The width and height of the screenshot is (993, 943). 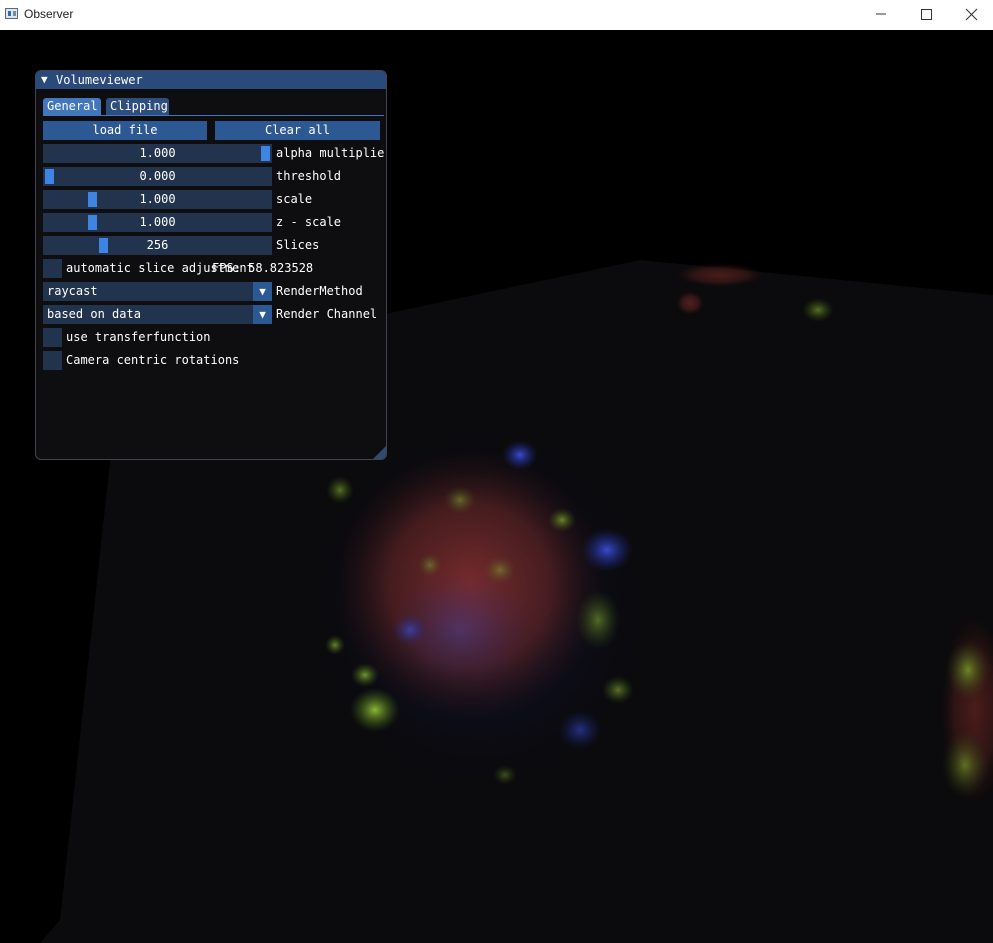 What do you see at coordinates (319, 291) in the screenshot?
I see `render-method-label: RenderMethod` at bounding box center [319, 291].